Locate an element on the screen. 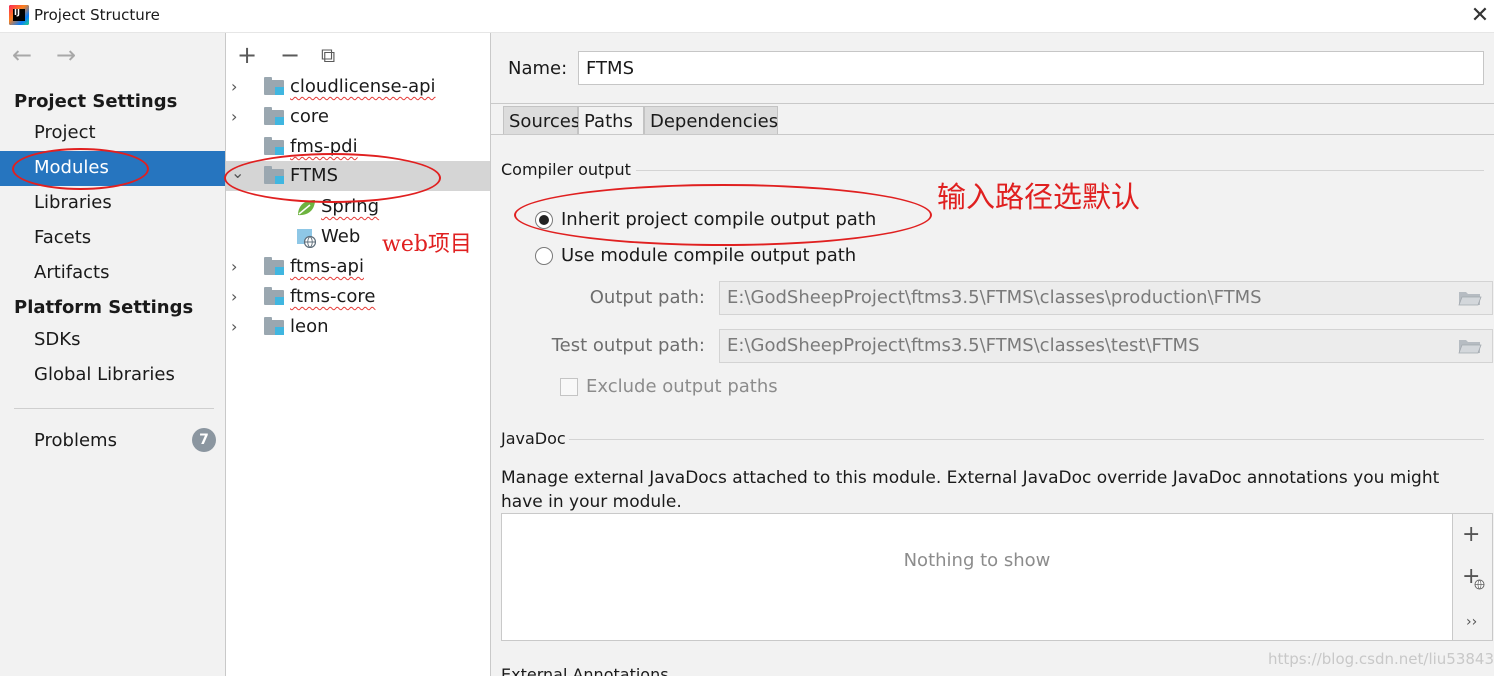 Image resolution: width=1494 pixels, height=676 pixels. module-name-input is located at coordinates (1031, 68).